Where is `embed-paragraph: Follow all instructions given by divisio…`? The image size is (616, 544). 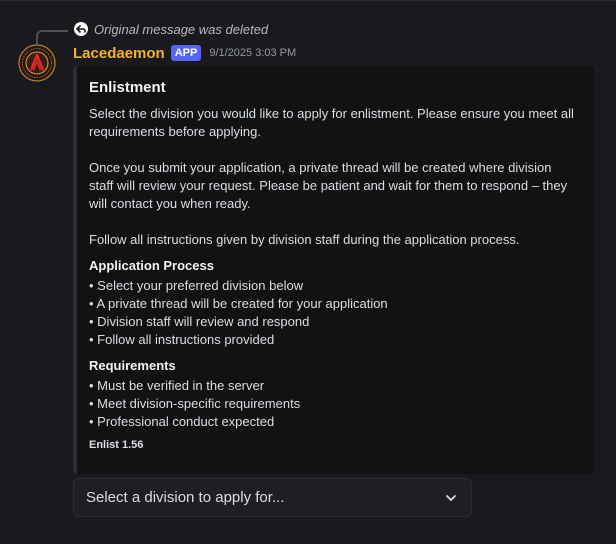
embed-paragraph: Follow all instructions given by divisio… is located at coordinates (304, 239).